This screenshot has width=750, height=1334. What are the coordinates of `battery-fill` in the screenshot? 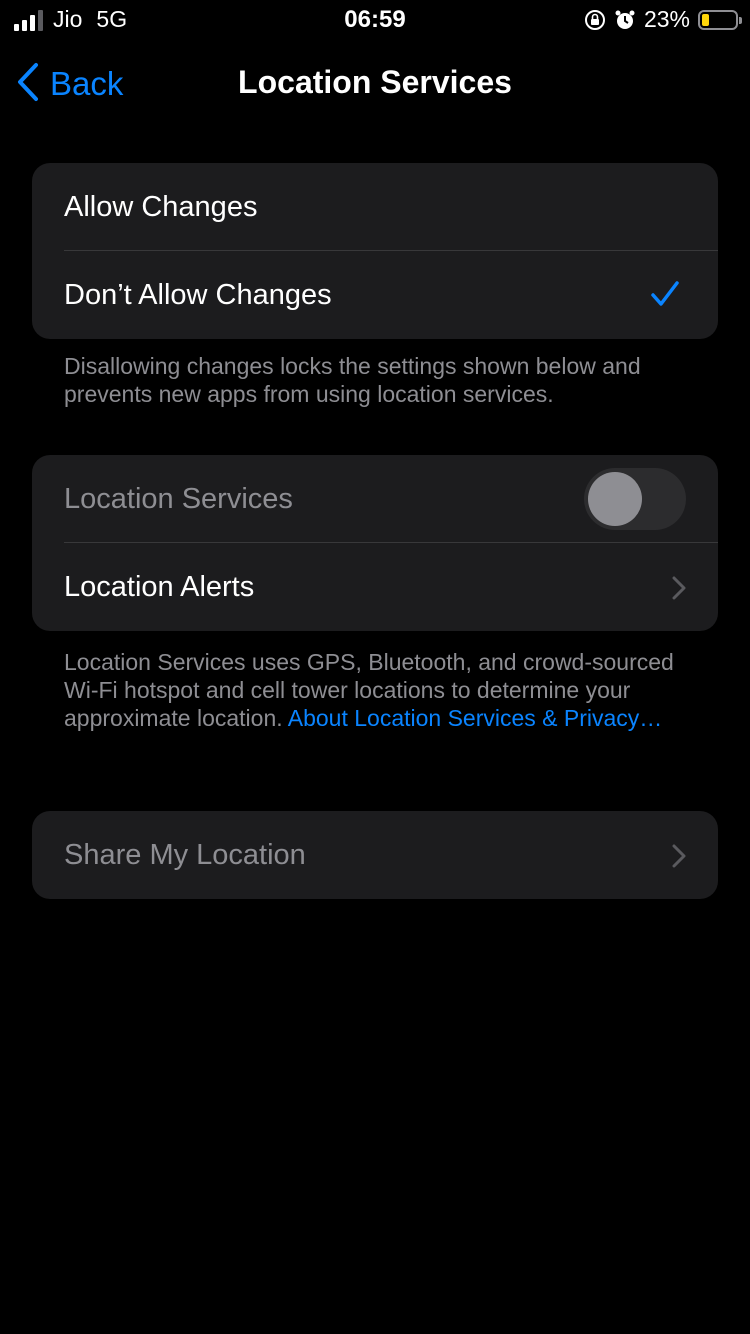 It's located at (705, 19).